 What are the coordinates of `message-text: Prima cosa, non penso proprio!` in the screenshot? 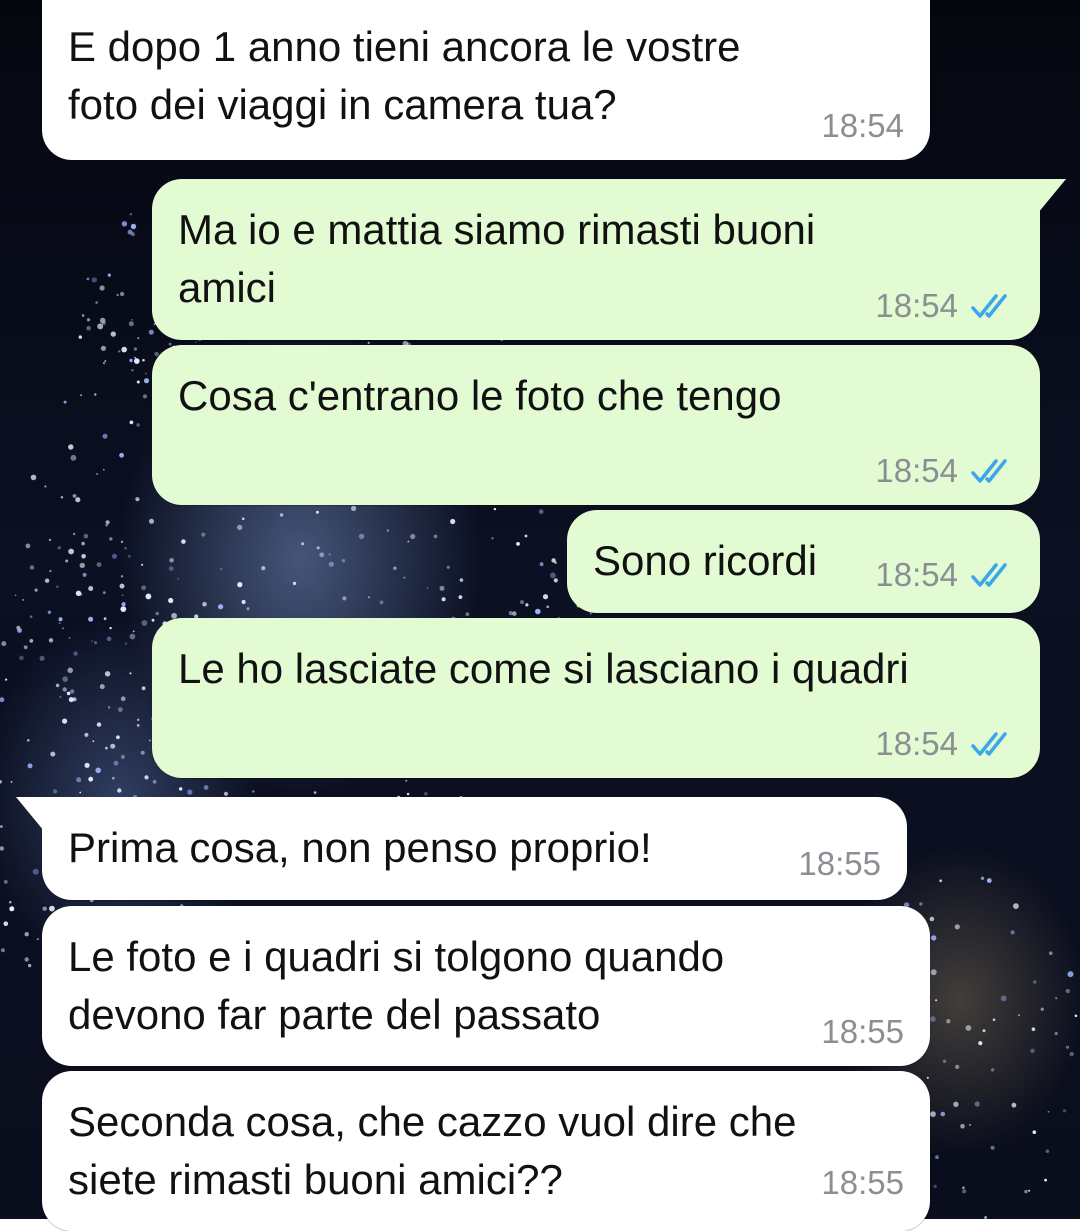 It's located at (360, 847).